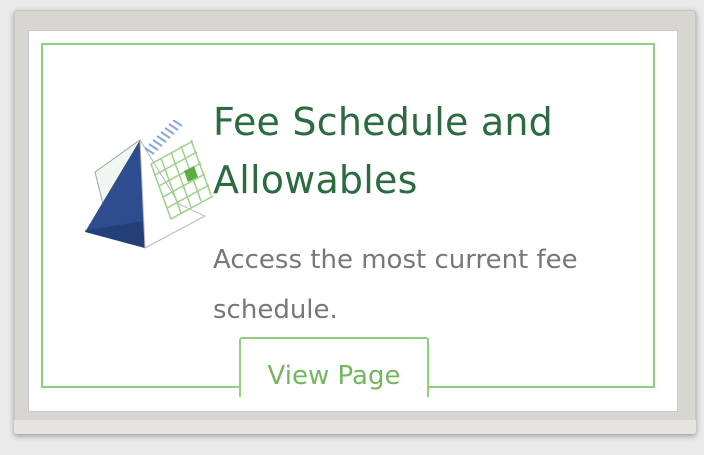 Image resolution: width=704 pixels, height=455 pixels. What do you see at coordinates (334, 367) in the screenshot?
I see `view-page-button: View Page` at bounding box center [334, 367].